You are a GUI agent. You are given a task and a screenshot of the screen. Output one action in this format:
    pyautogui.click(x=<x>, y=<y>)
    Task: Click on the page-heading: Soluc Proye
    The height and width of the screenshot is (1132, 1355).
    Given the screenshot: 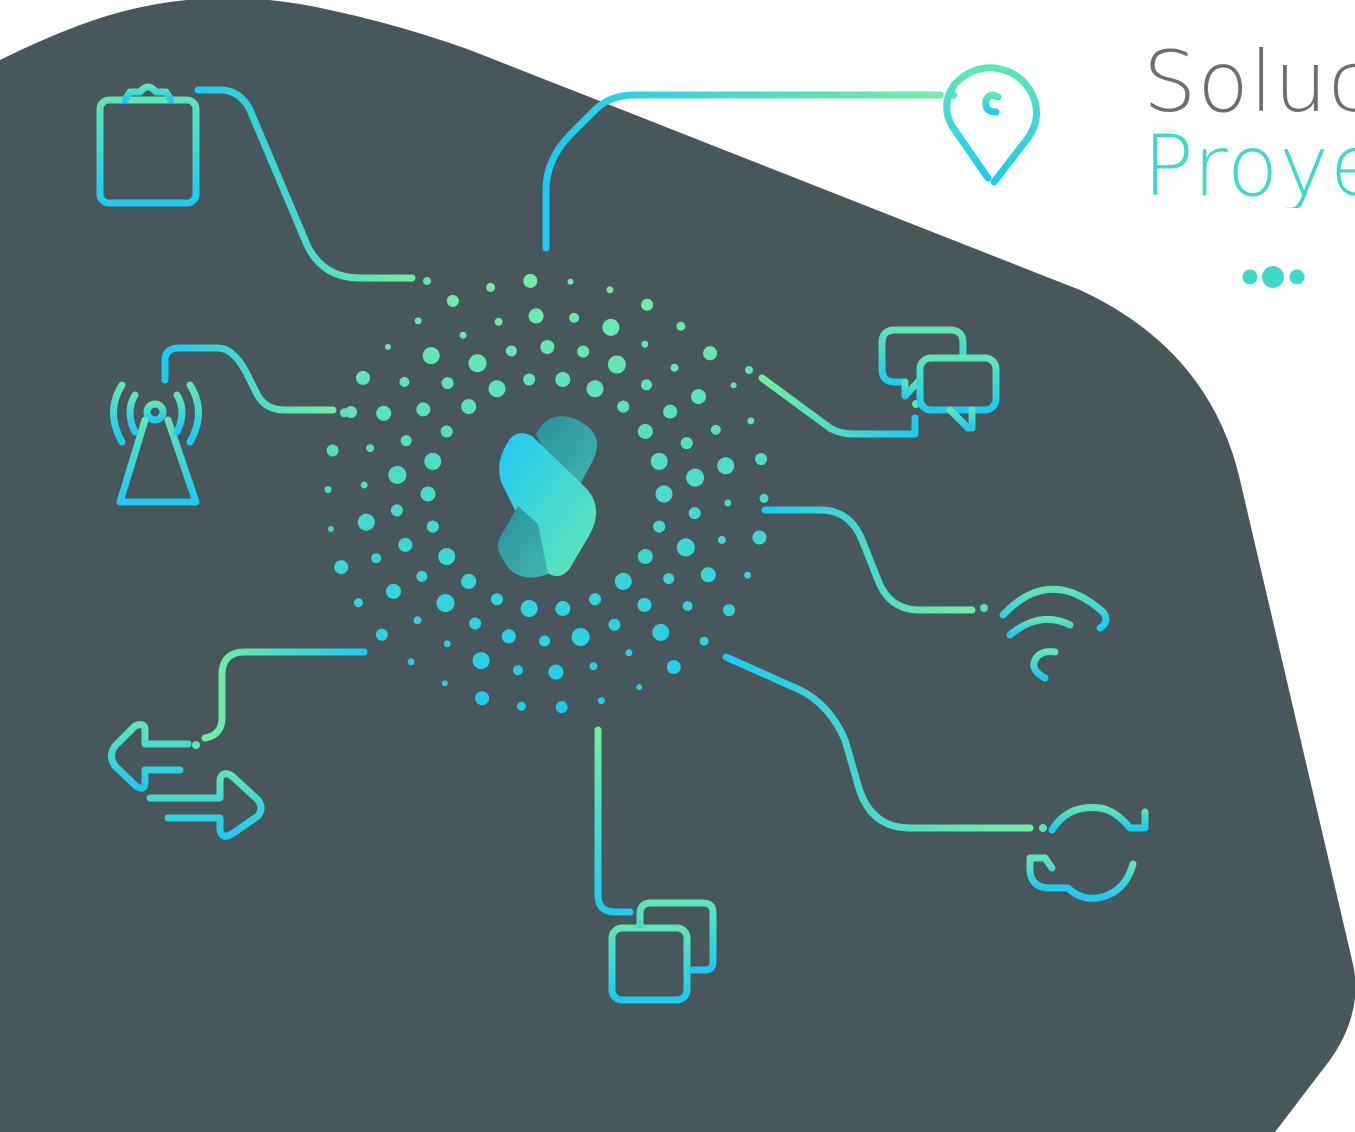 What is the action you would take?
    pyautogui.click(x=1249, y=124)
    